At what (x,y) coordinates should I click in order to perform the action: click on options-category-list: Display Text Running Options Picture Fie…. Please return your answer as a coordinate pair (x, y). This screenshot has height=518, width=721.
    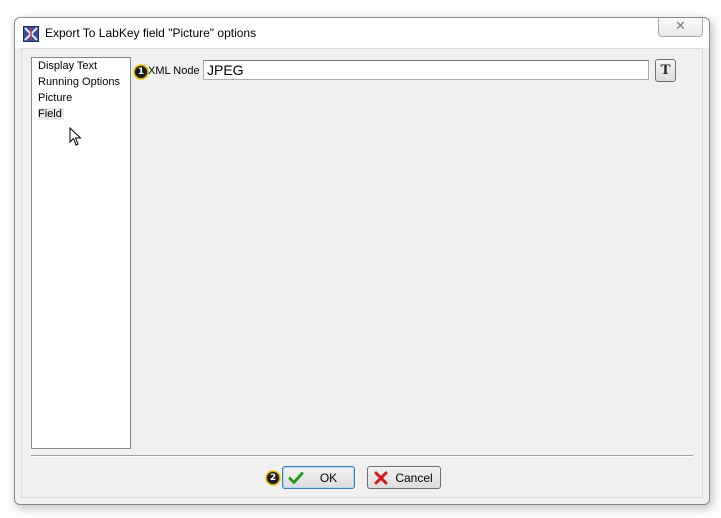
    Looking at the image, I should click on (81, 253).